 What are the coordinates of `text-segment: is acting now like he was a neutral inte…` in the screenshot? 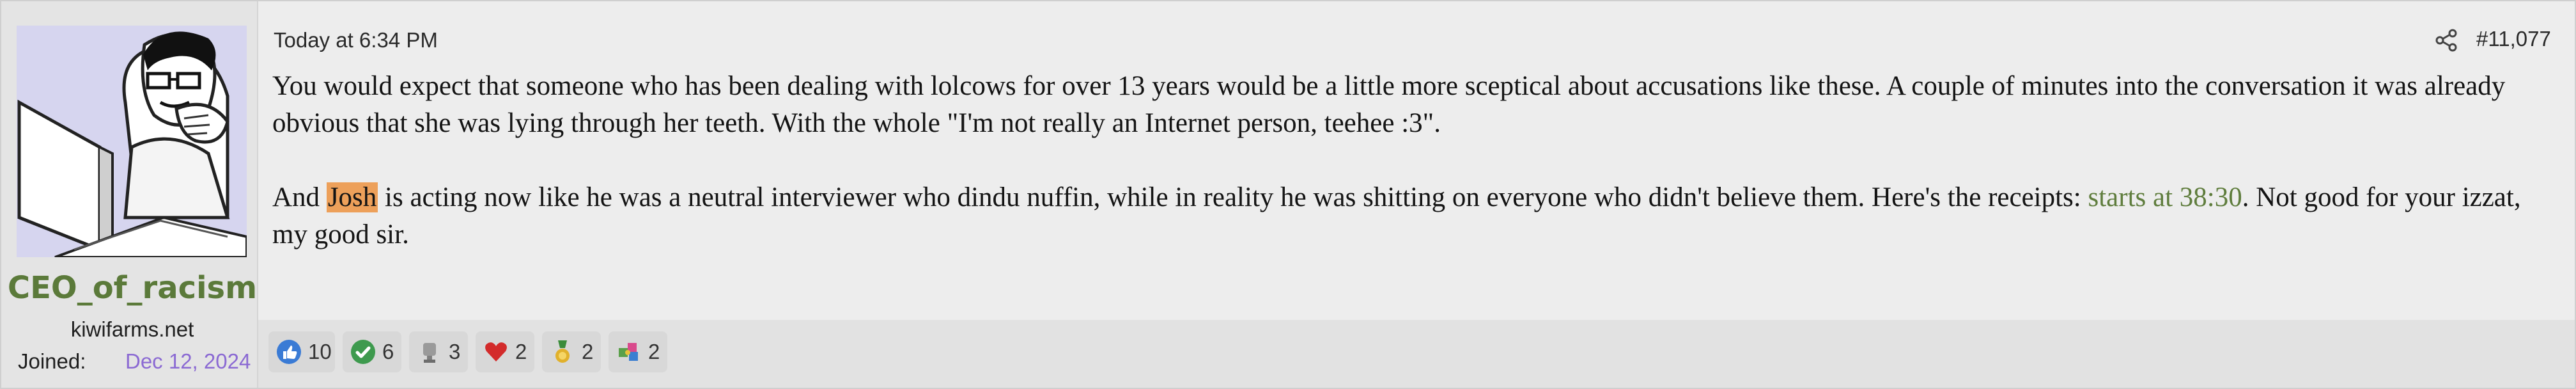 It's located at (1233, 197).